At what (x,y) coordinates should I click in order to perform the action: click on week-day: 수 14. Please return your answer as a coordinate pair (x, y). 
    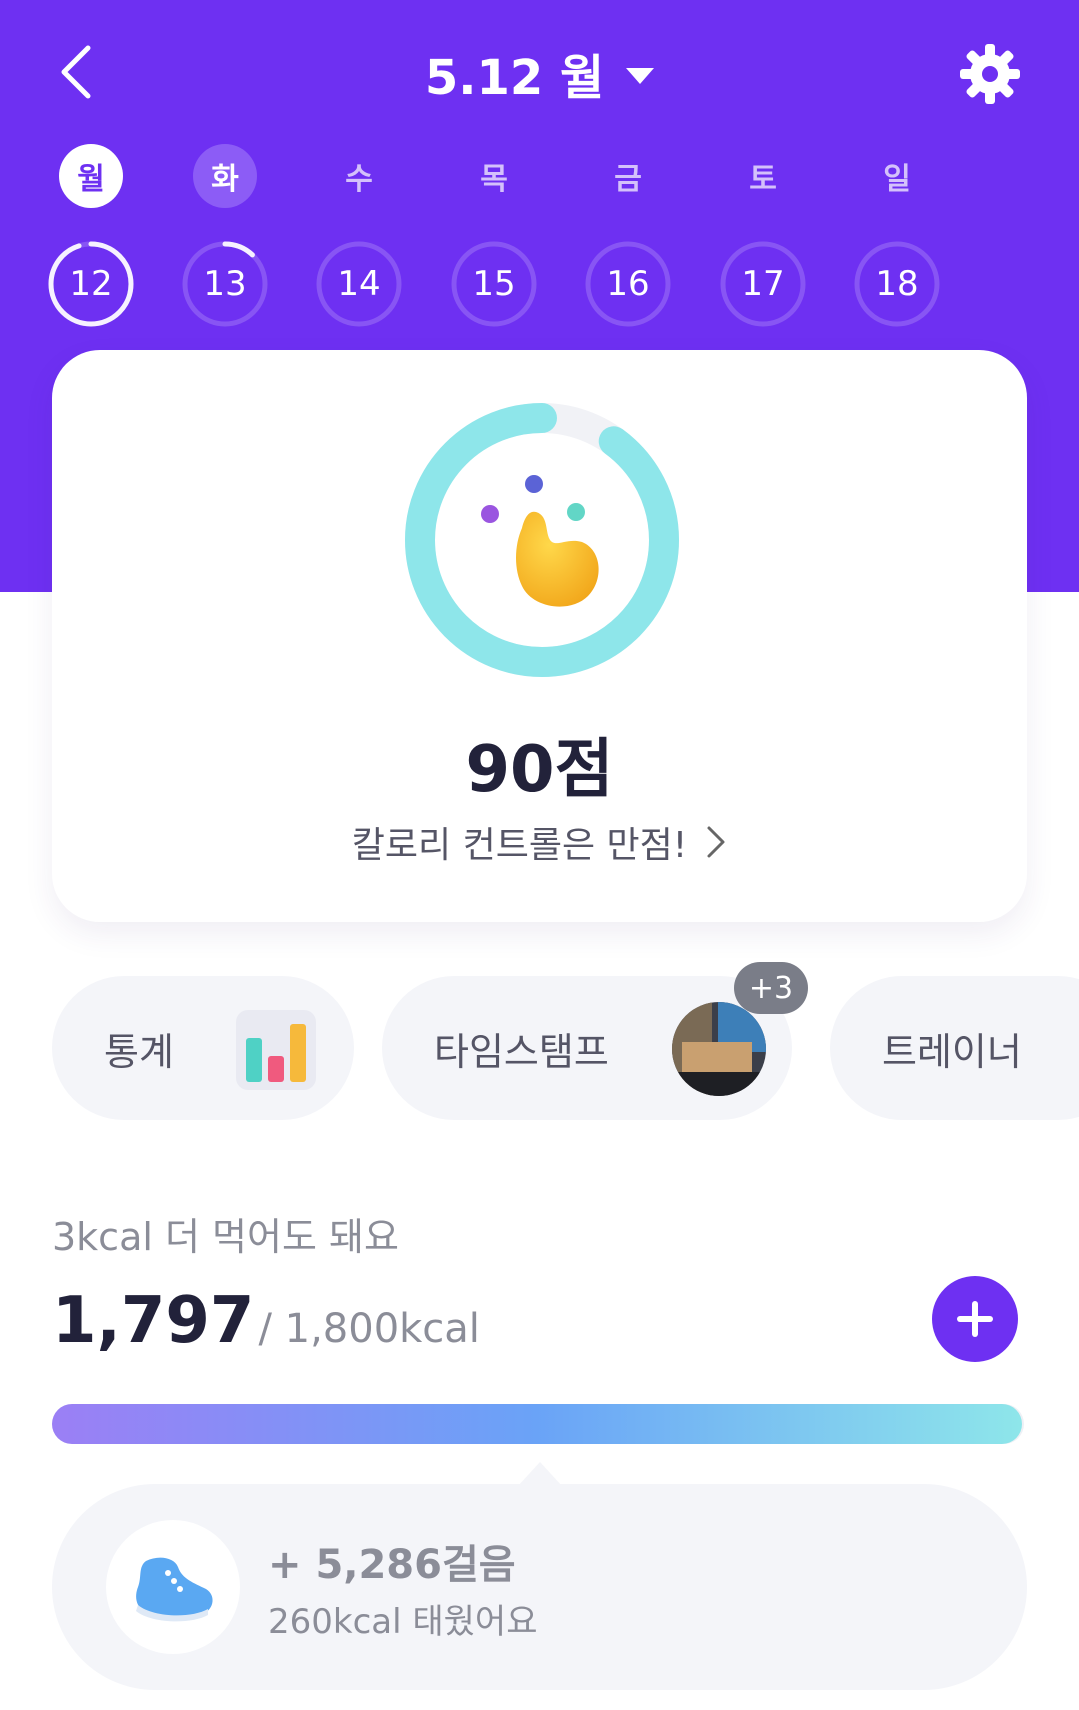
    Looking at the image, I should click on (359, 237).